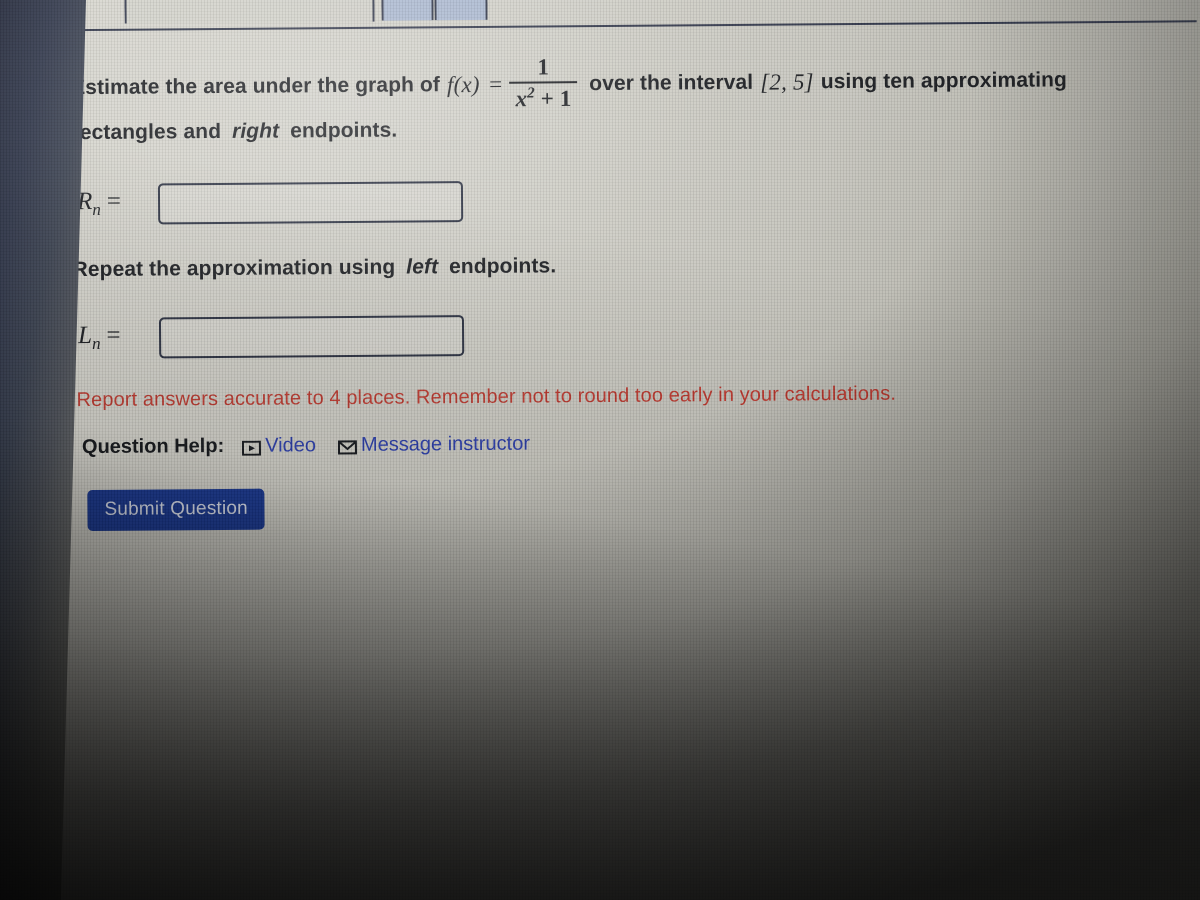 This screenshot has width=1200, height=900. What do you see at coordinates (463, 84) in the screenshot?
I see `function-notation: f(x)` at bounding box center [463, 84].